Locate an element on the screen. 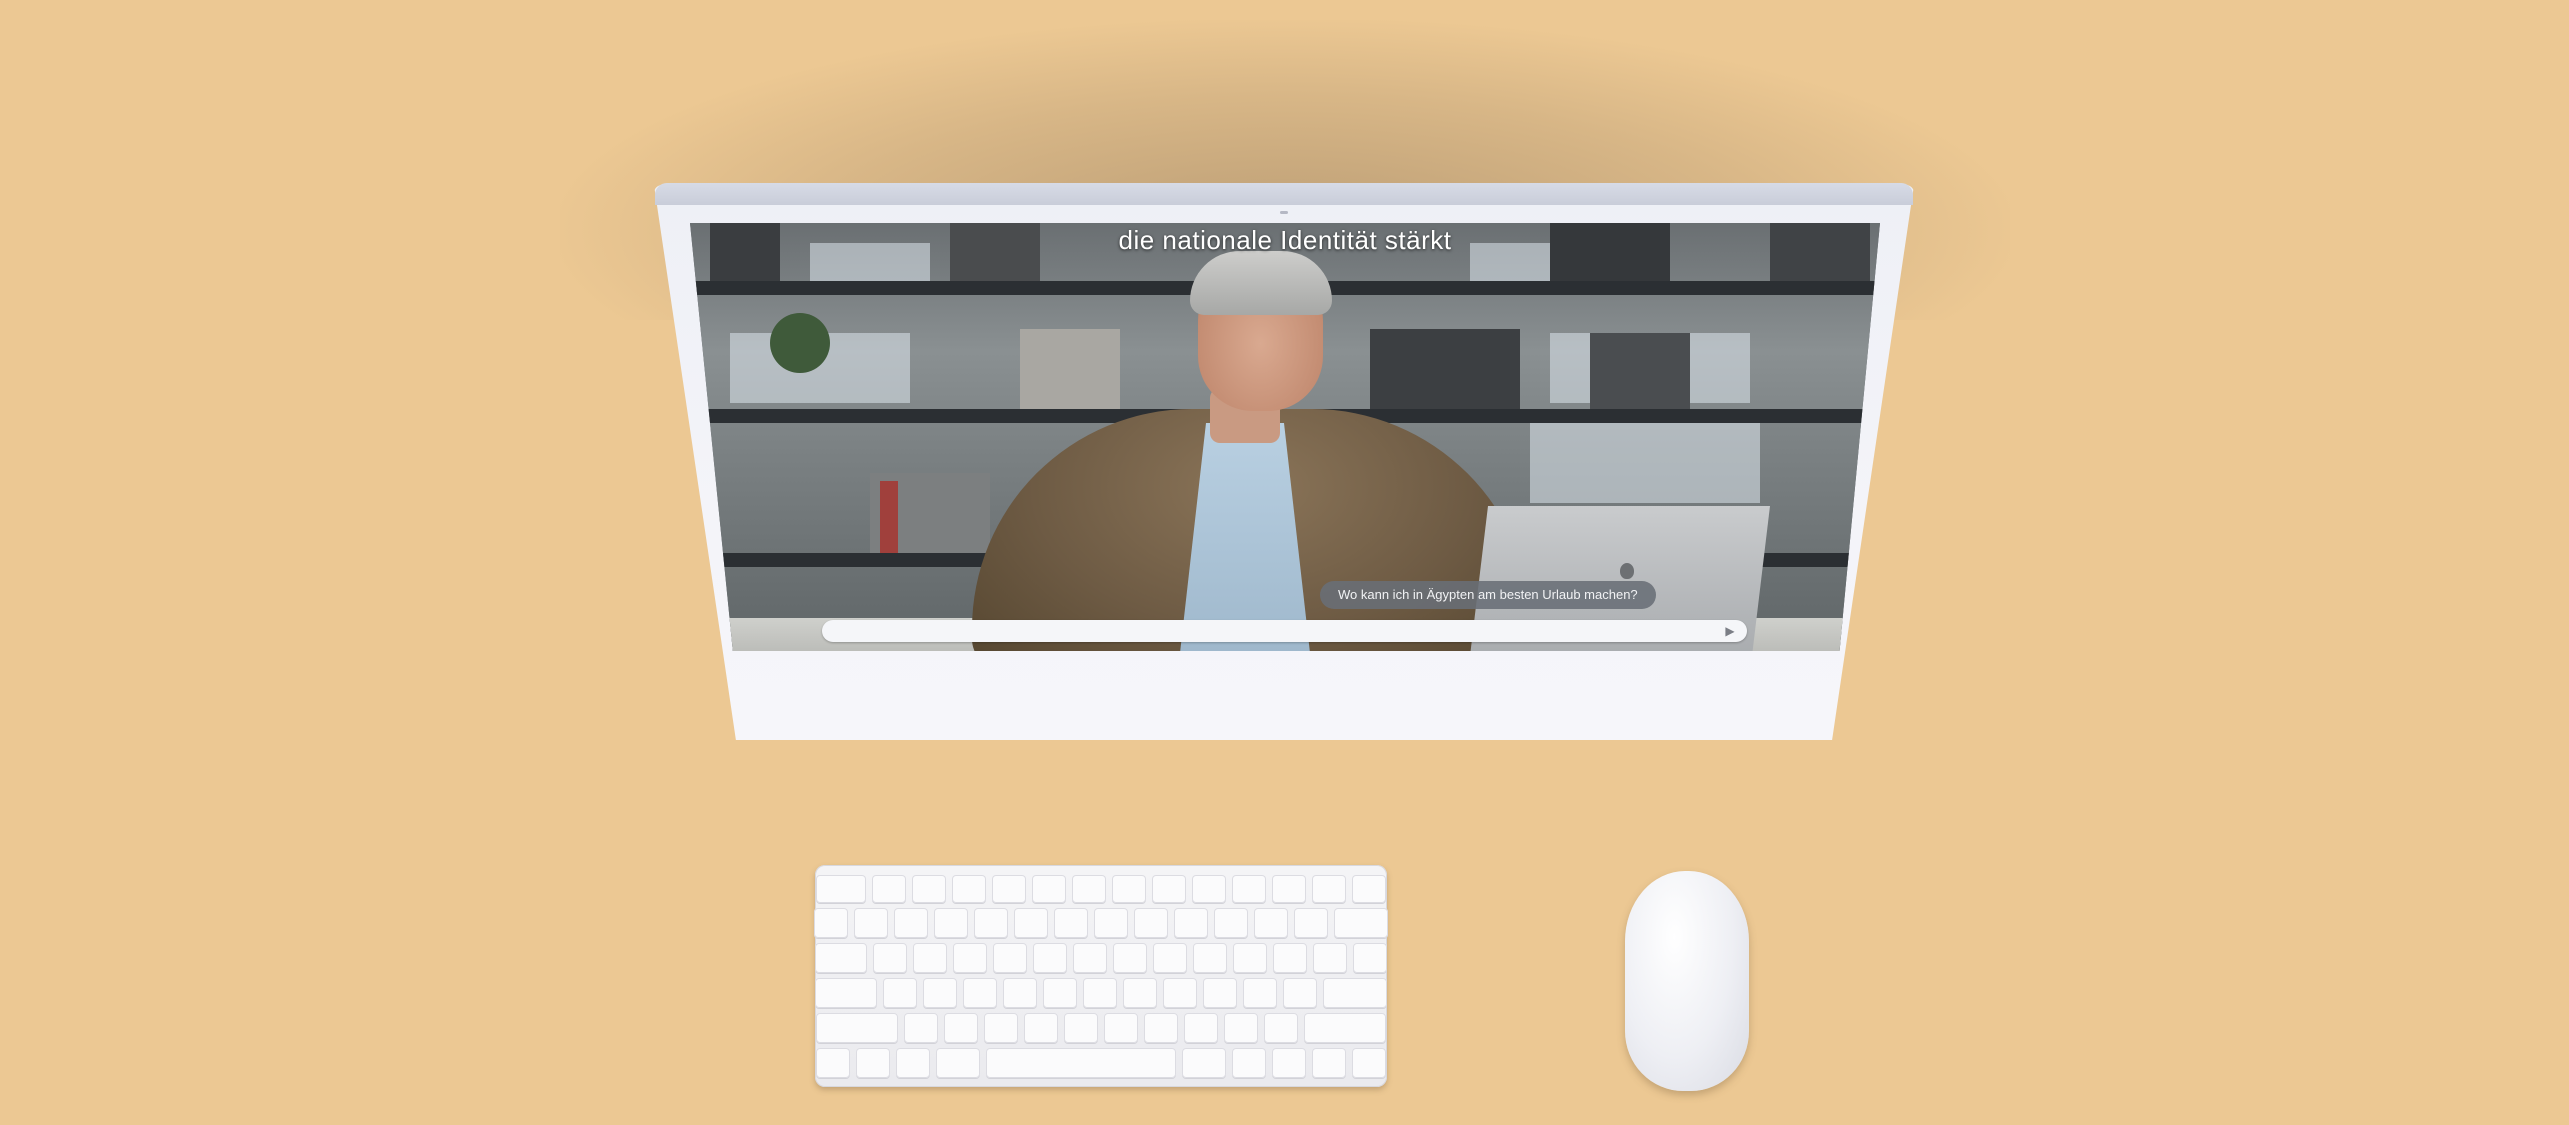 This screenshot has width=2569, height=1125. window-light is located at coordinates (1645, 463).